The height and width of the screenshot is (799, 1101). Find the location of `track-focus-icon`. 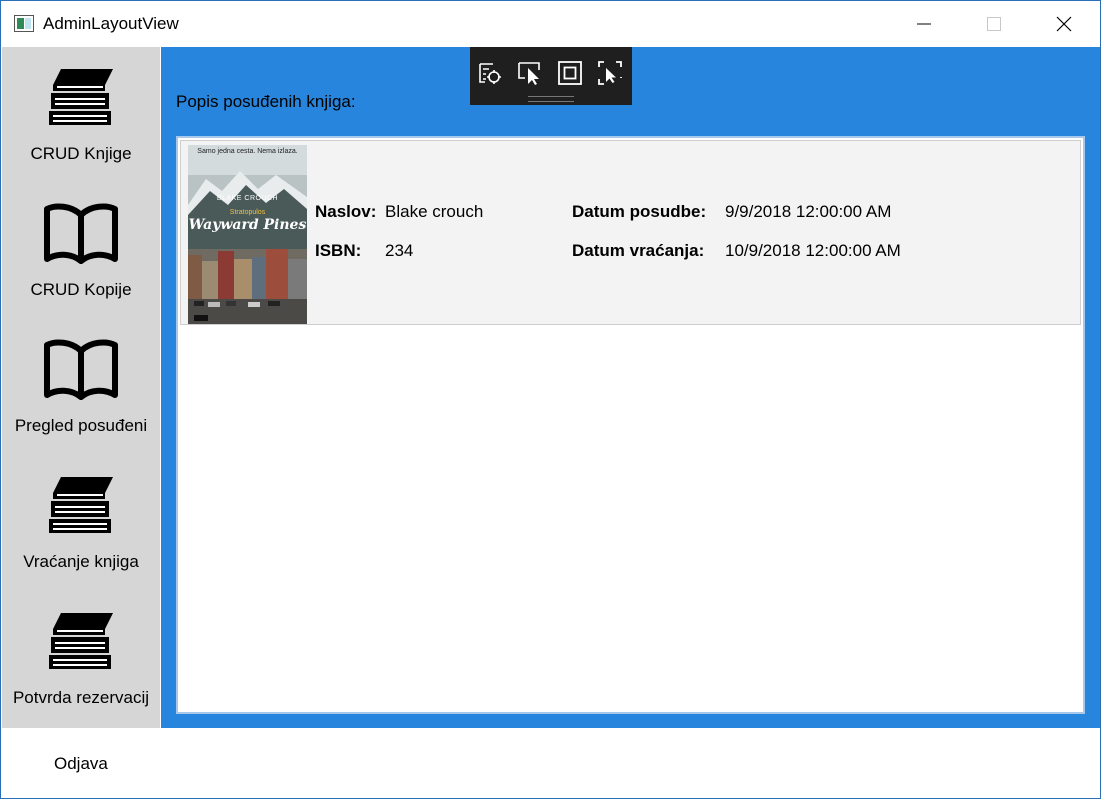

track-focus-icon is located at coordinates (610, 73).